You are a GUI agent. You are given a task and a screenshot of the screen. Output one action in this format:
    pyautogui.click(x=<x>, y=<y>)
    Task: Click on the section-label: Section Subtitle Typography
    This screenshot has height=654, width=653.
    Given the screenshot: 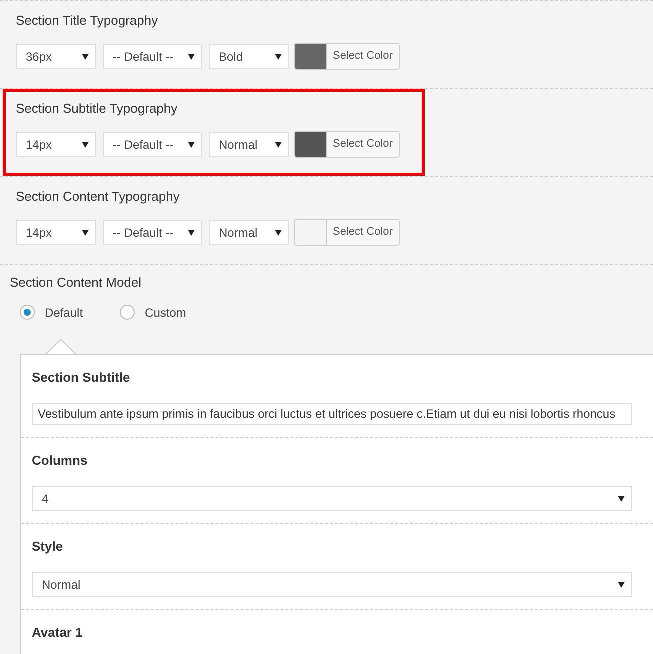 What is the action you would take?
    pyautogui.click(x=97, y=109)
    